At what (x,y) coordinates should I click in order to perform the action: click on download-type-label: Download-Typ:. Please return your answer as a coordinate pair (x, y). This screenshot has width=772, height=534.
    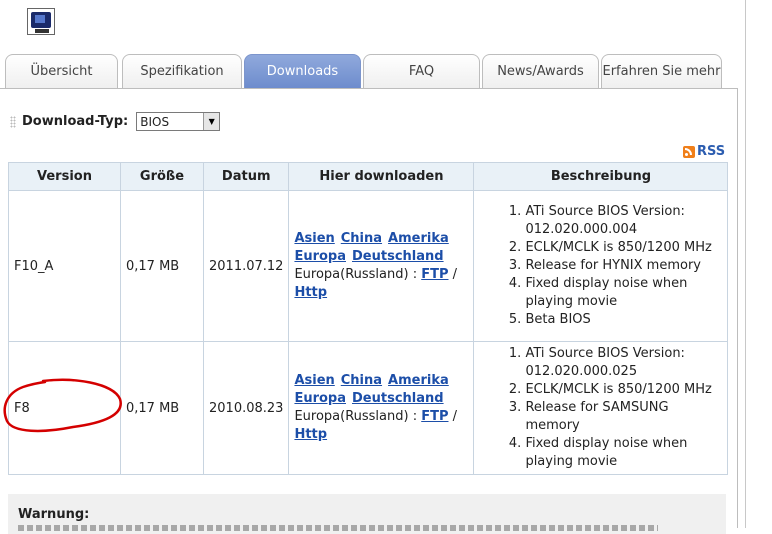
    Looking at the image, I should click on (75, 121).